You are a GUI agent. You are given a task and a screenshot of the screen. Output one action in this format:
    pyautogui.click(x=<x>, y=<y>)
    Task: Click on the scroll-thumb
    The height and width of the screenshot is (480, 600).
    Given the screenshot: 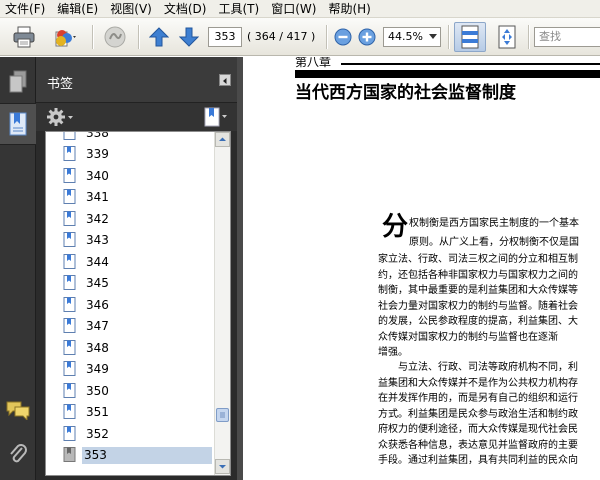 What is the action you would take?
    pyautogui.click(x=222, y=415)
    